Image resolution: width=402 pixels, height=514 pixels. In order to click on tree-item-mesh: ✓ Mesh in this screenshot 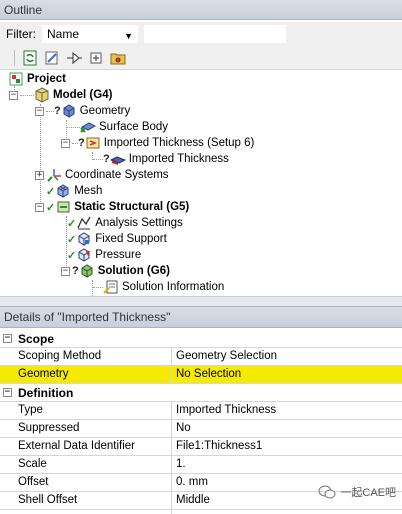, I will do `click(74, 191)`.